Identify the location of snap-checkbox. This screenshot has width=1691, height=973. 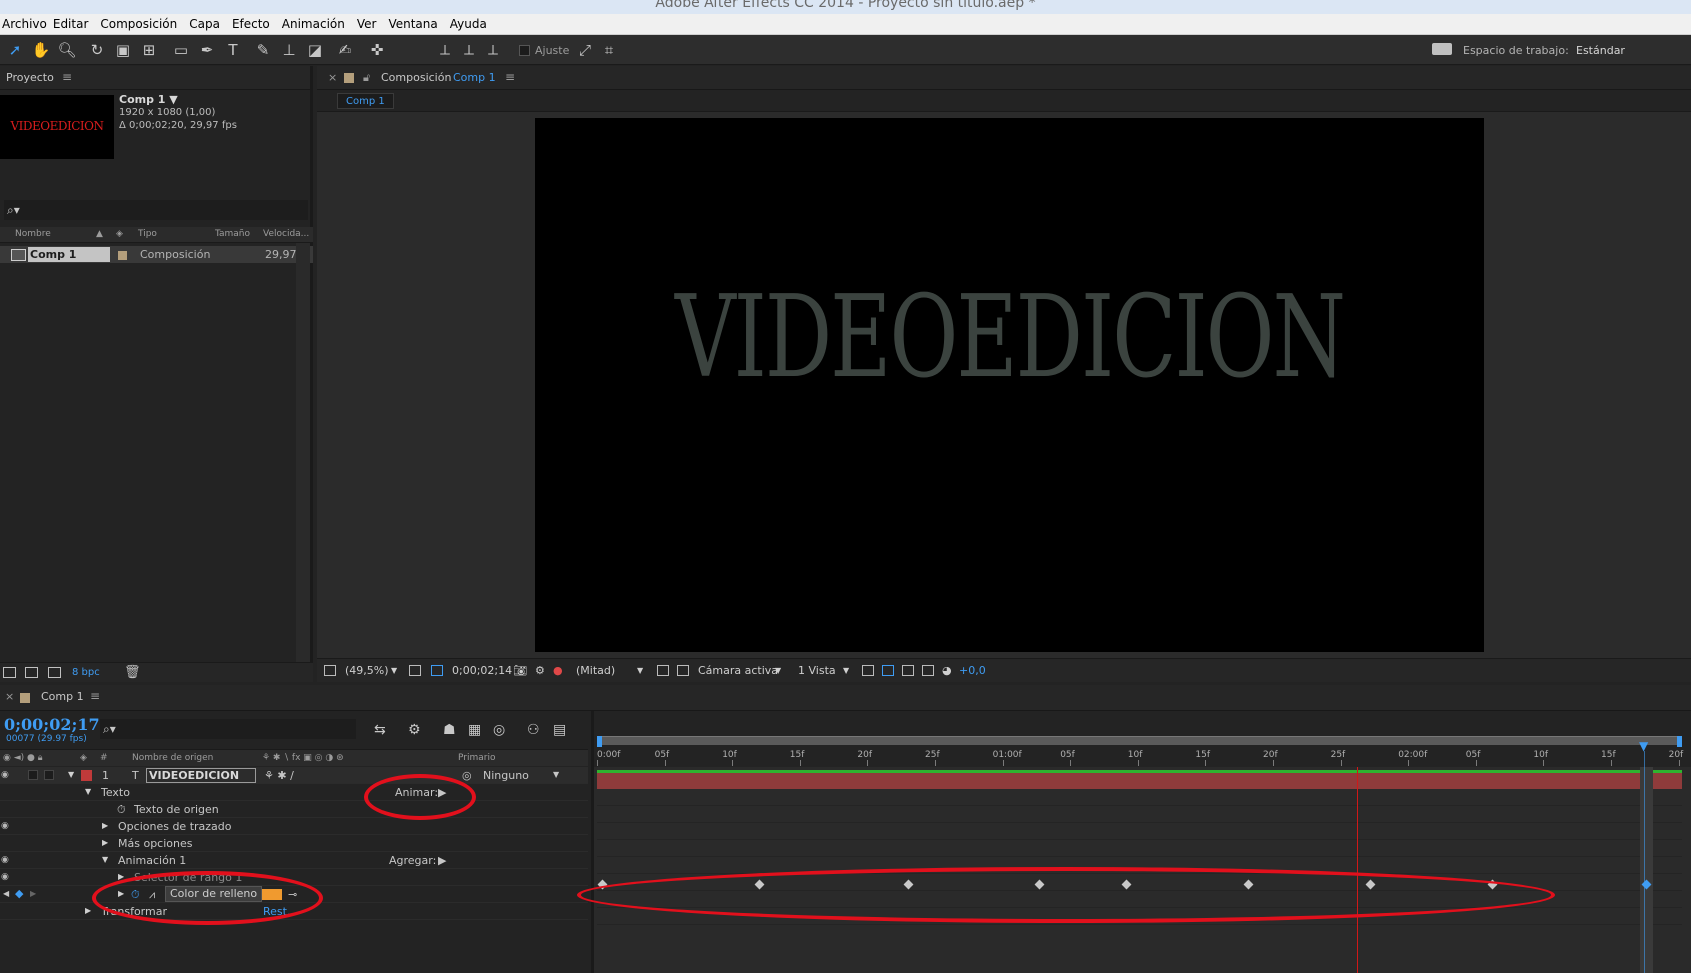
(524, 50).